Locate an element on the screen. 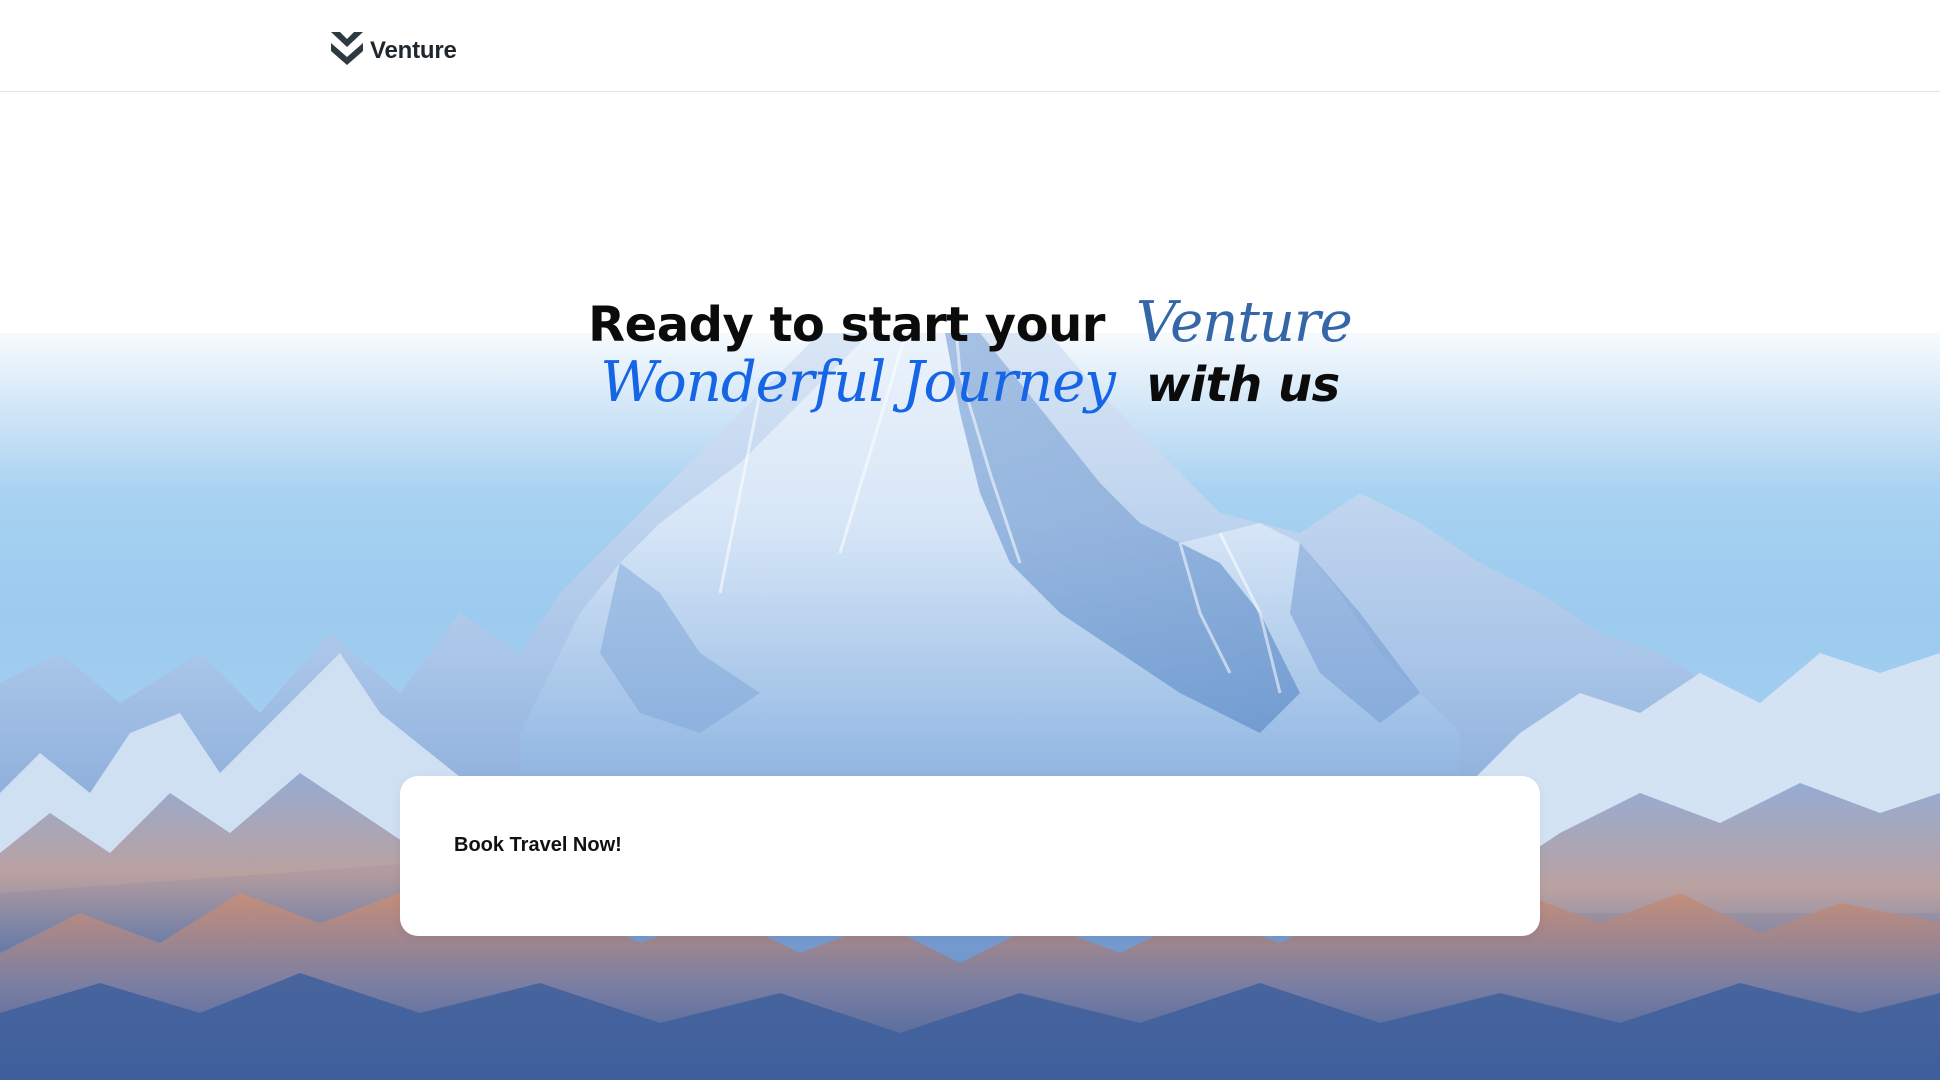  top-navbar: Venture is located at coordinates (970, 46).